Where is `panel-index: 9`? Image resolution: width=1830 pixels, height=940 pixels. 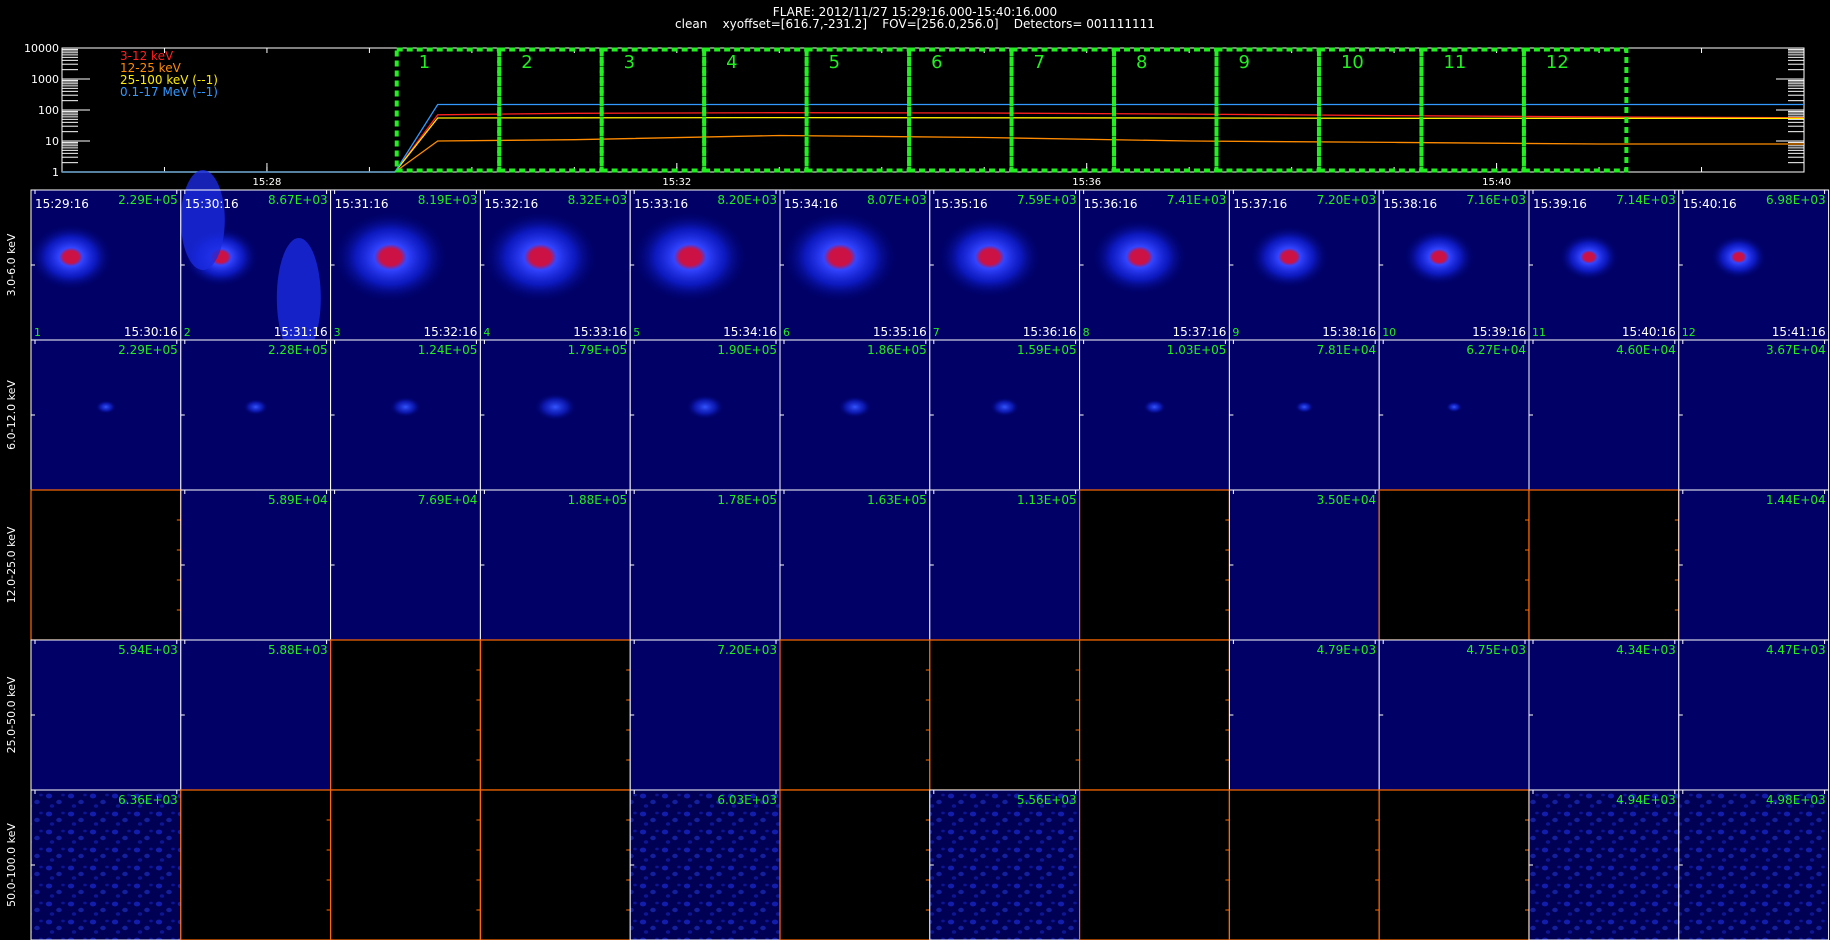
panel-index: 9 is located at coordinates (1235, 332).